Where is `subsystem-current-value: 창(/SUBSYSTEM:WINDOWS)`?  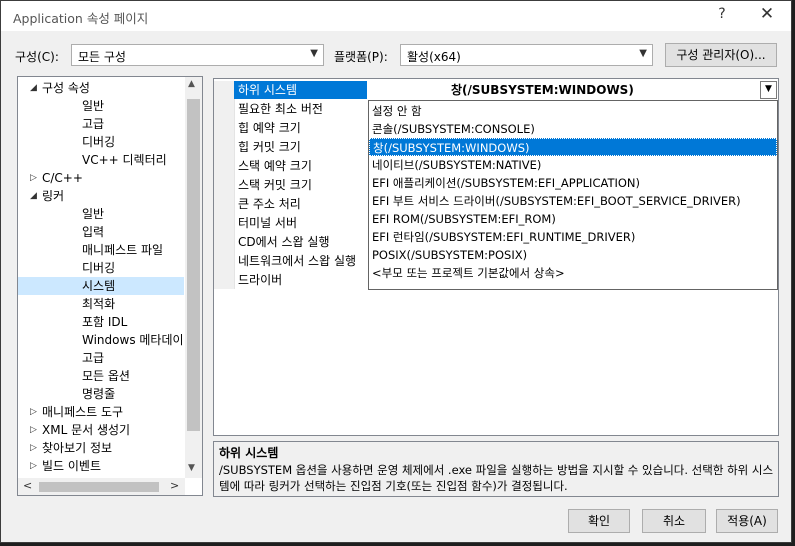
subsystem-current-value: 창(/SUBSYSTEM:WINDOWS) is located at coordinates (542, 89).